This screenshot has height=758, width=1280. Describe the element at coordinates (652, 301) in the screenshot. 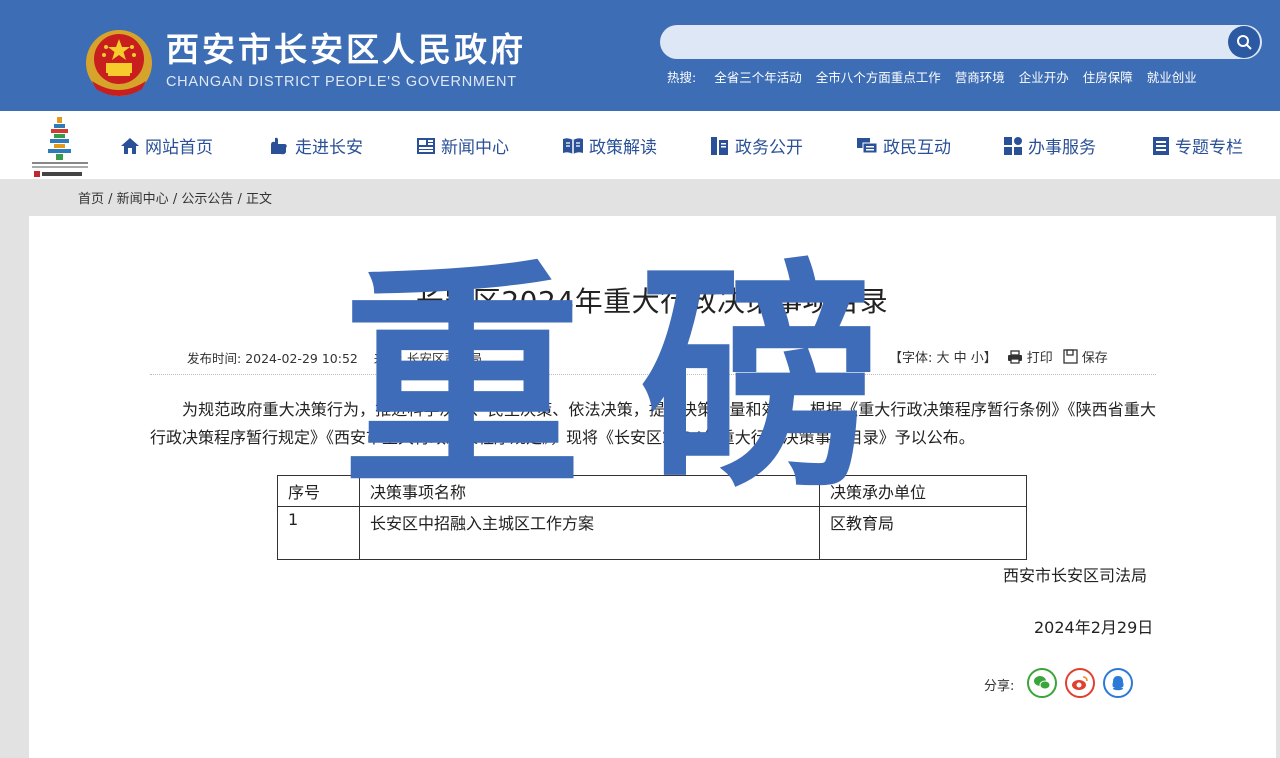

I see `article-title: 长安区2024年重大行政决策事项目录` at that location.